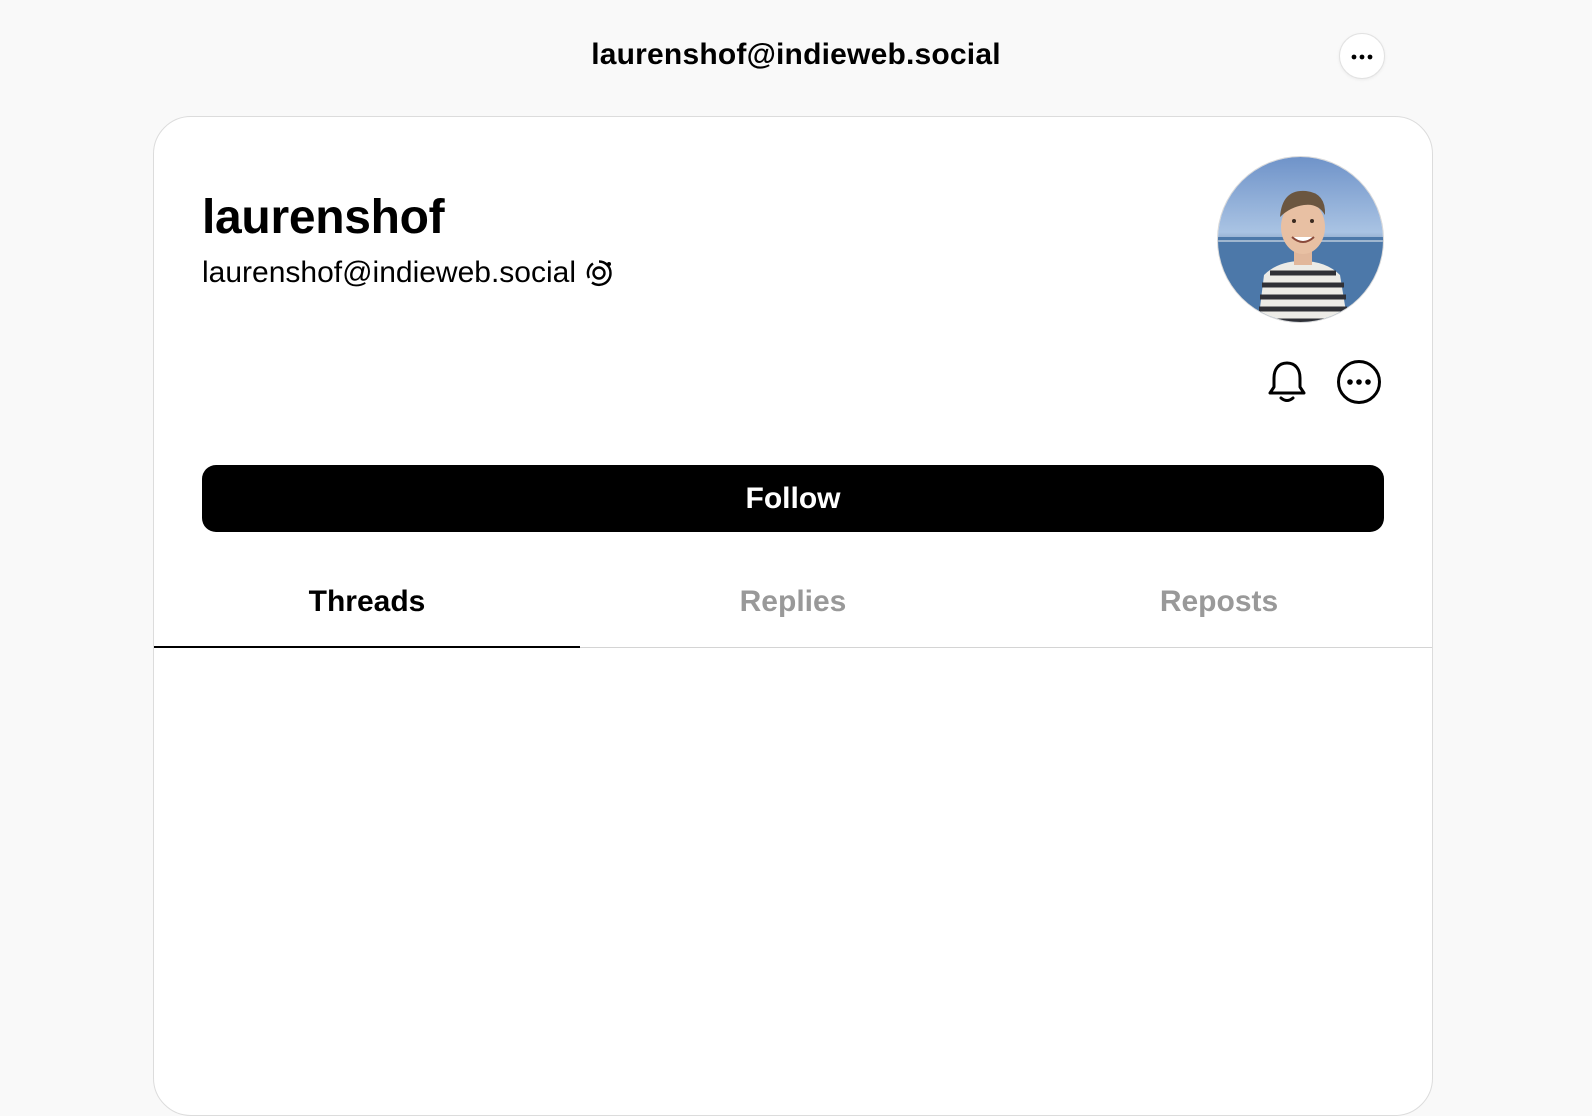  I want to click on bell-icon, so click(1287, 384).